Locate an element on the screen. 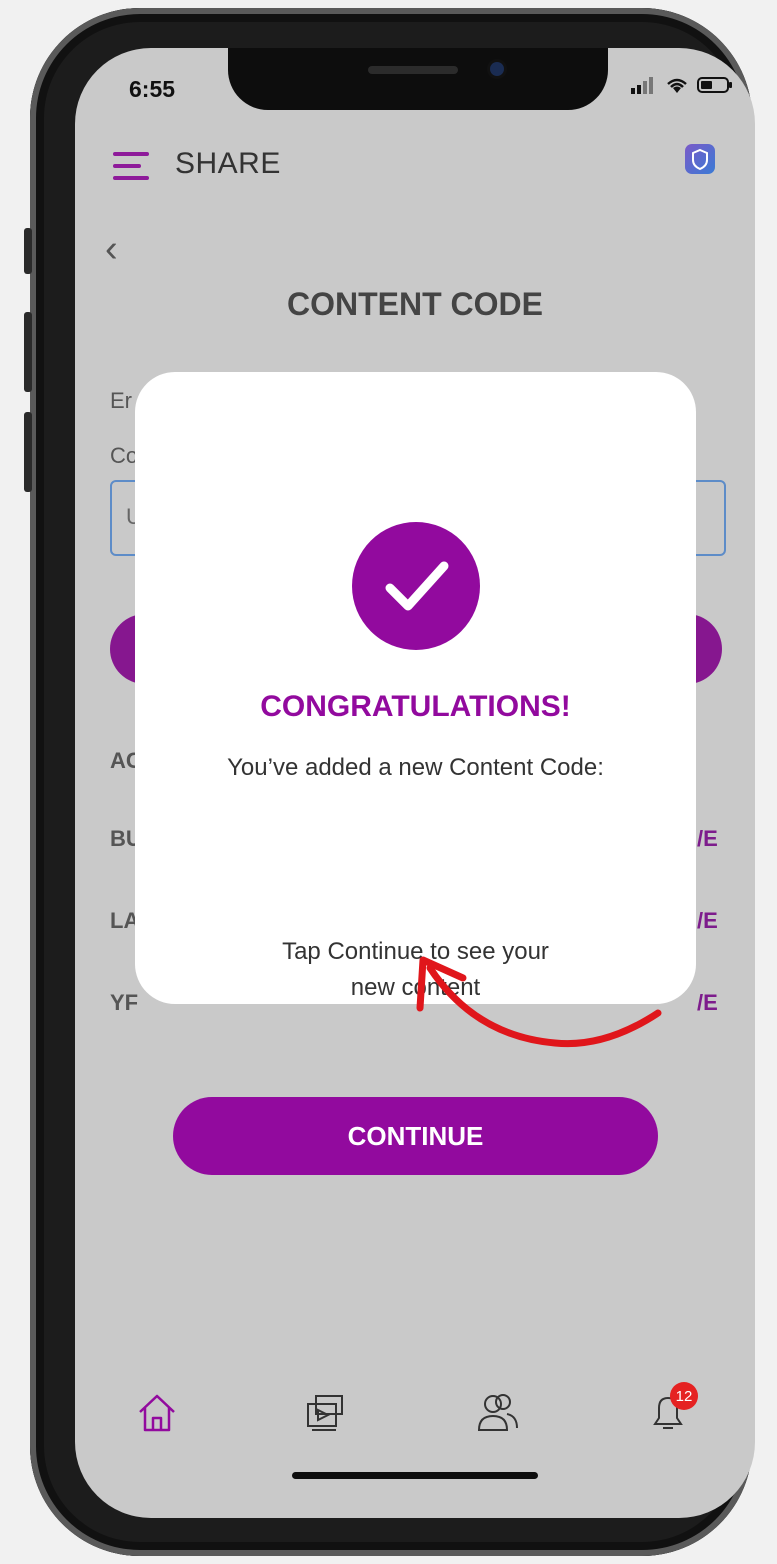 Image resolution: width=777 pixels, height=1564 pixels. media-icon is located at coordinates (325, 1413).